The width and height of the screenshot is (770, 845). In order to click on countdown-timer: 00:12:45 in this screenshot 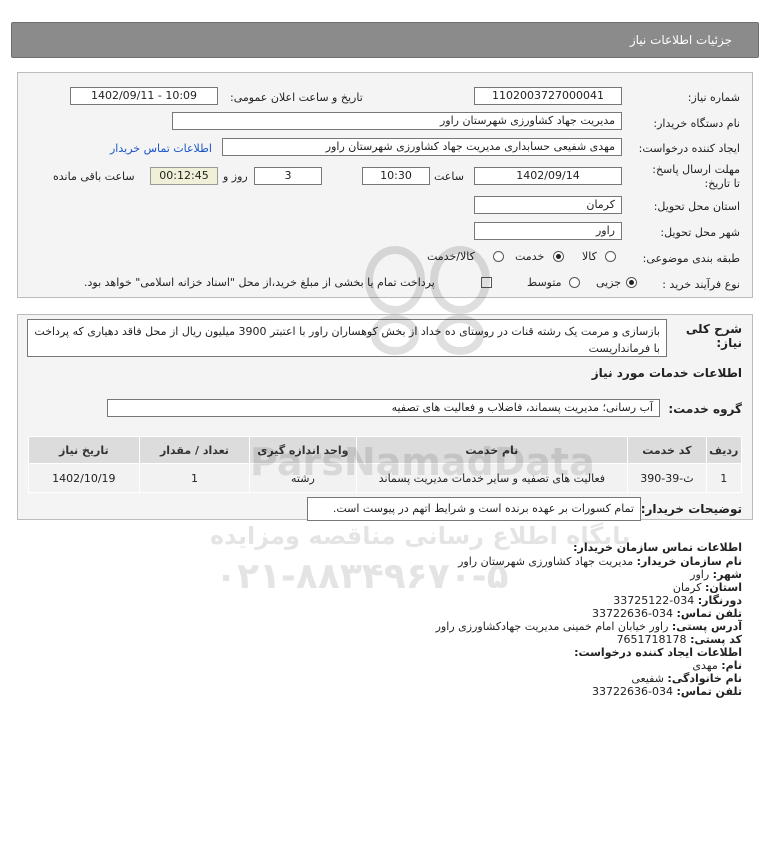, I will do `click(184, 176)`.